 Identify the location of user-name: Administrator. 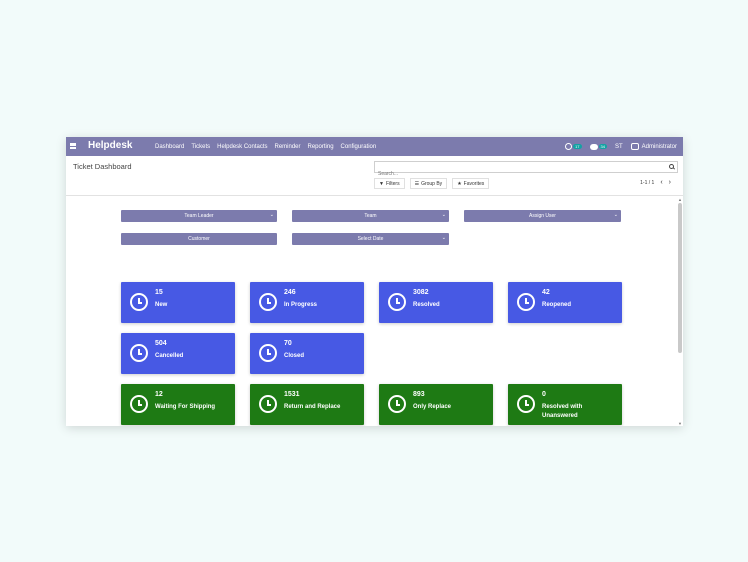
(659, 146).